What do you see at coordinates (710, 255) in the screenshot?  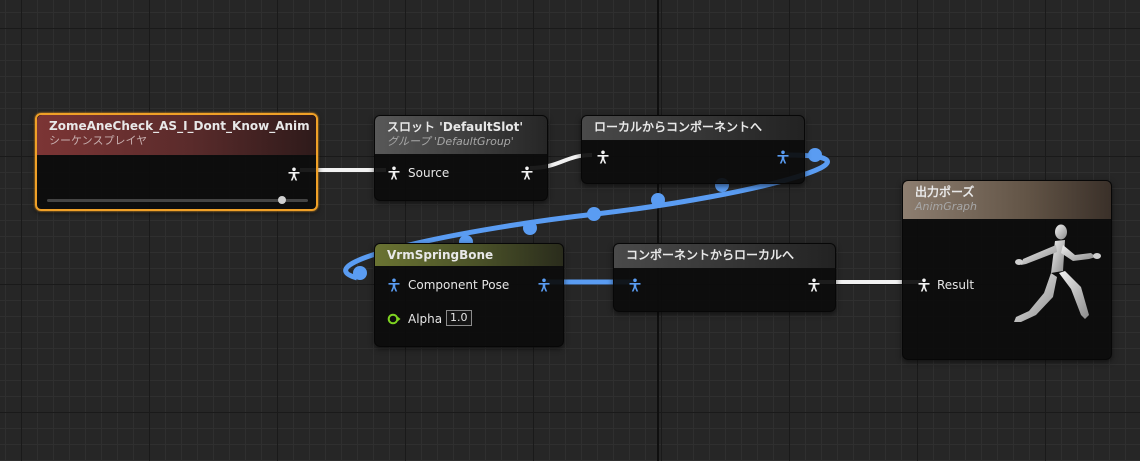 I see `node-title: コンポーネントからローカルへ` at bounding box center [710, 255].